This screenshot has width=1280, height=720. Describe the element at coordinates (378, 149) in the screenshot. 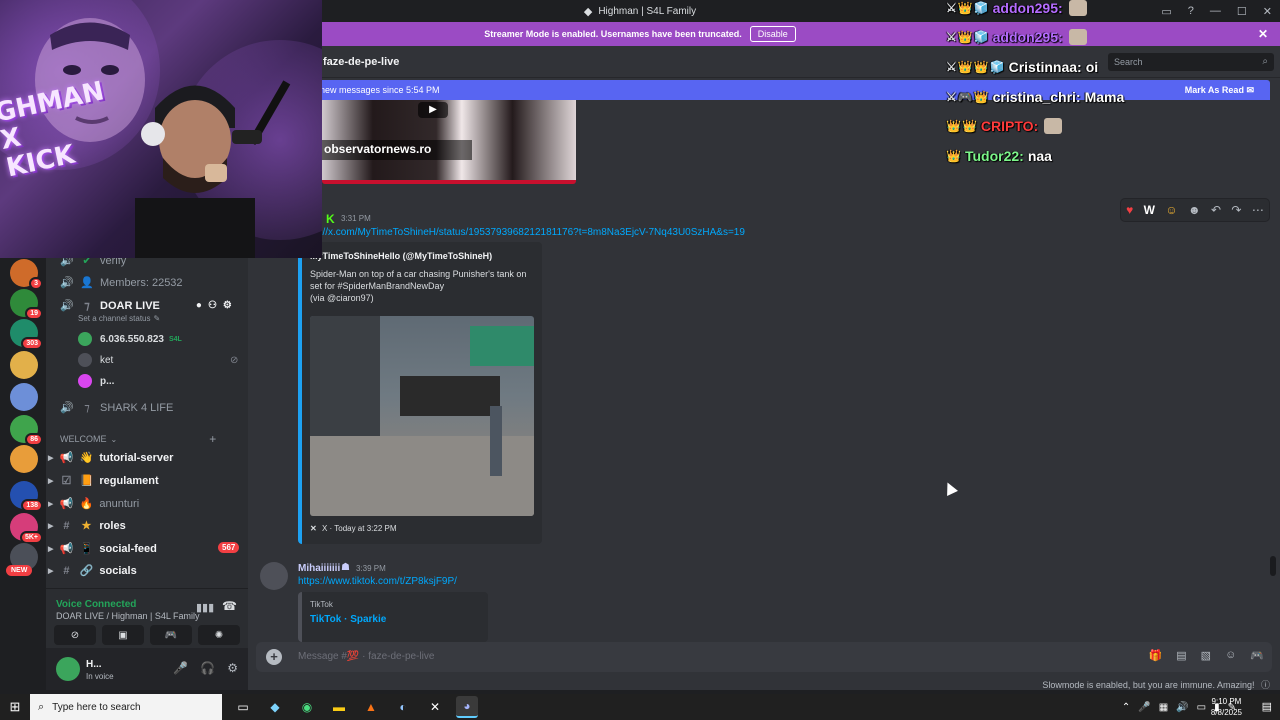

I see `news-source-label: observatornews.ro` at that location.